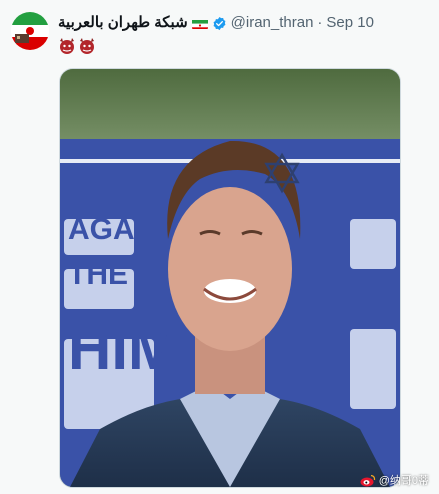 This screenshot has height=494, width=439. I want to click on tweet-header: شبكة طهران بالعربية @iran_thran · Sep 10, so click(243, 23).